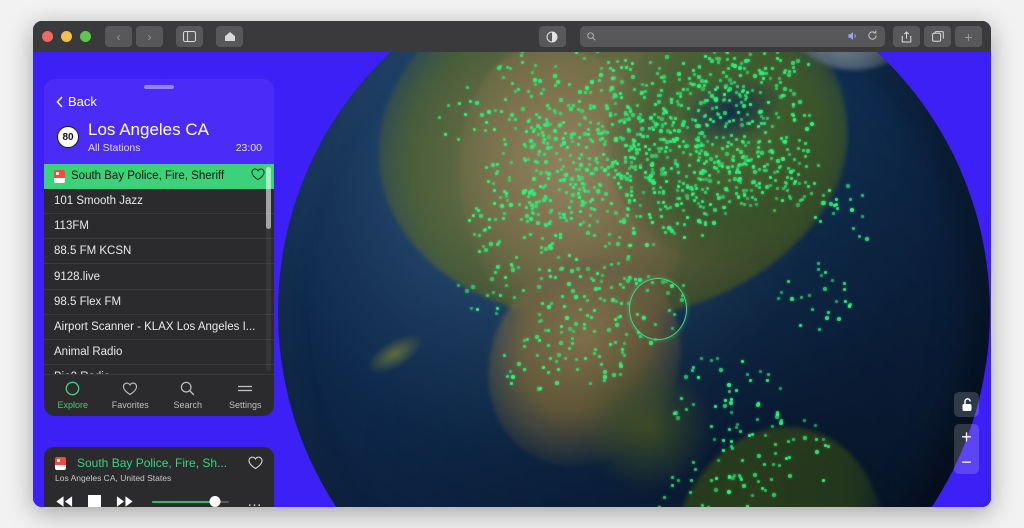 This screenshot has height=528, width=1024. I want to click on station-list-item: South Bay Police, Fire, Sheriff, so click(159, 176).